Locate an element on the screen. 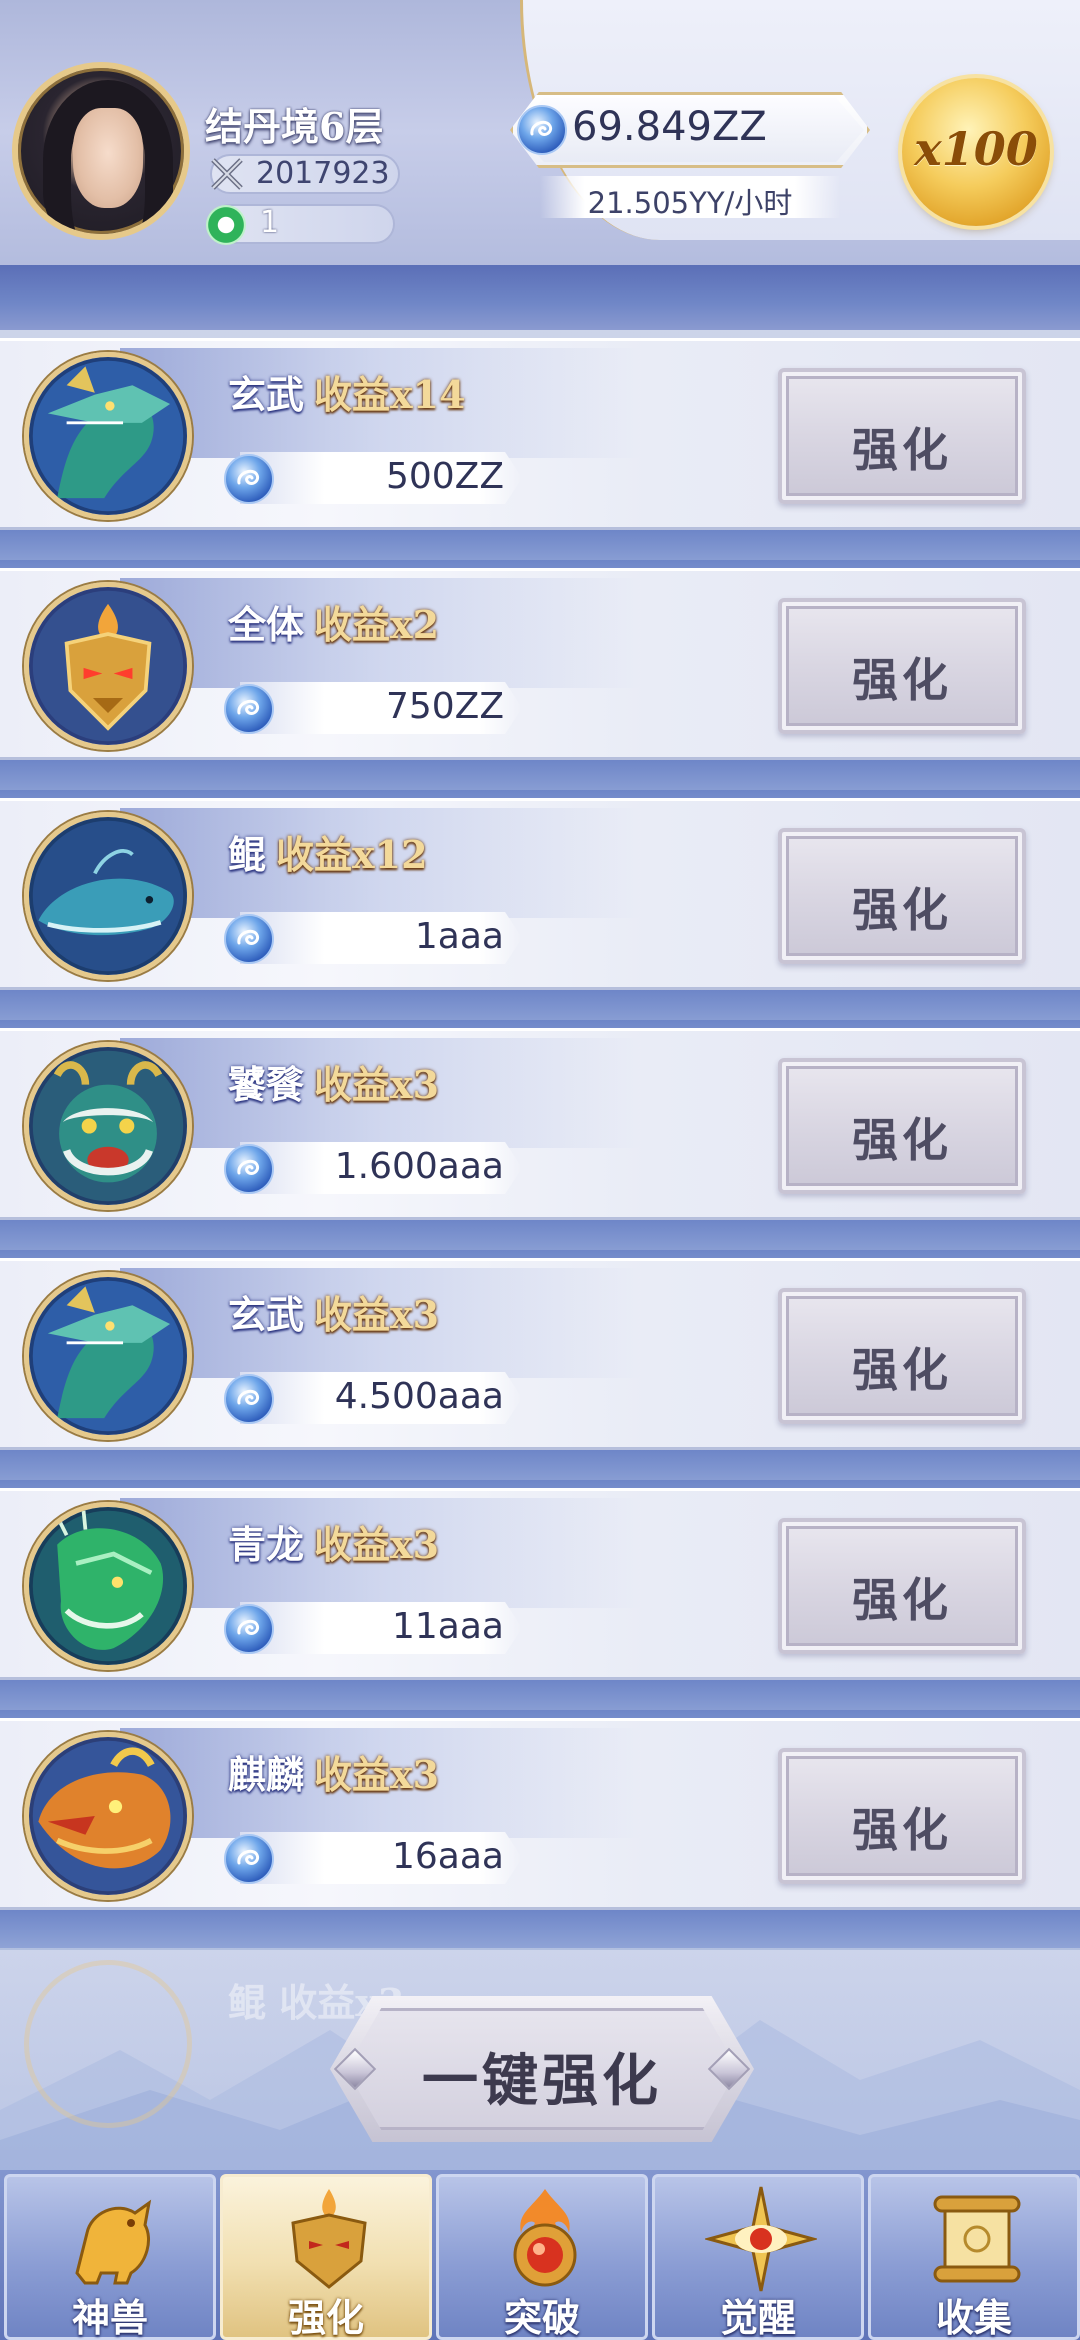 The image size is (1080, 2340). upgrade-cost: 1aaa is located at coordinates (459, 936).